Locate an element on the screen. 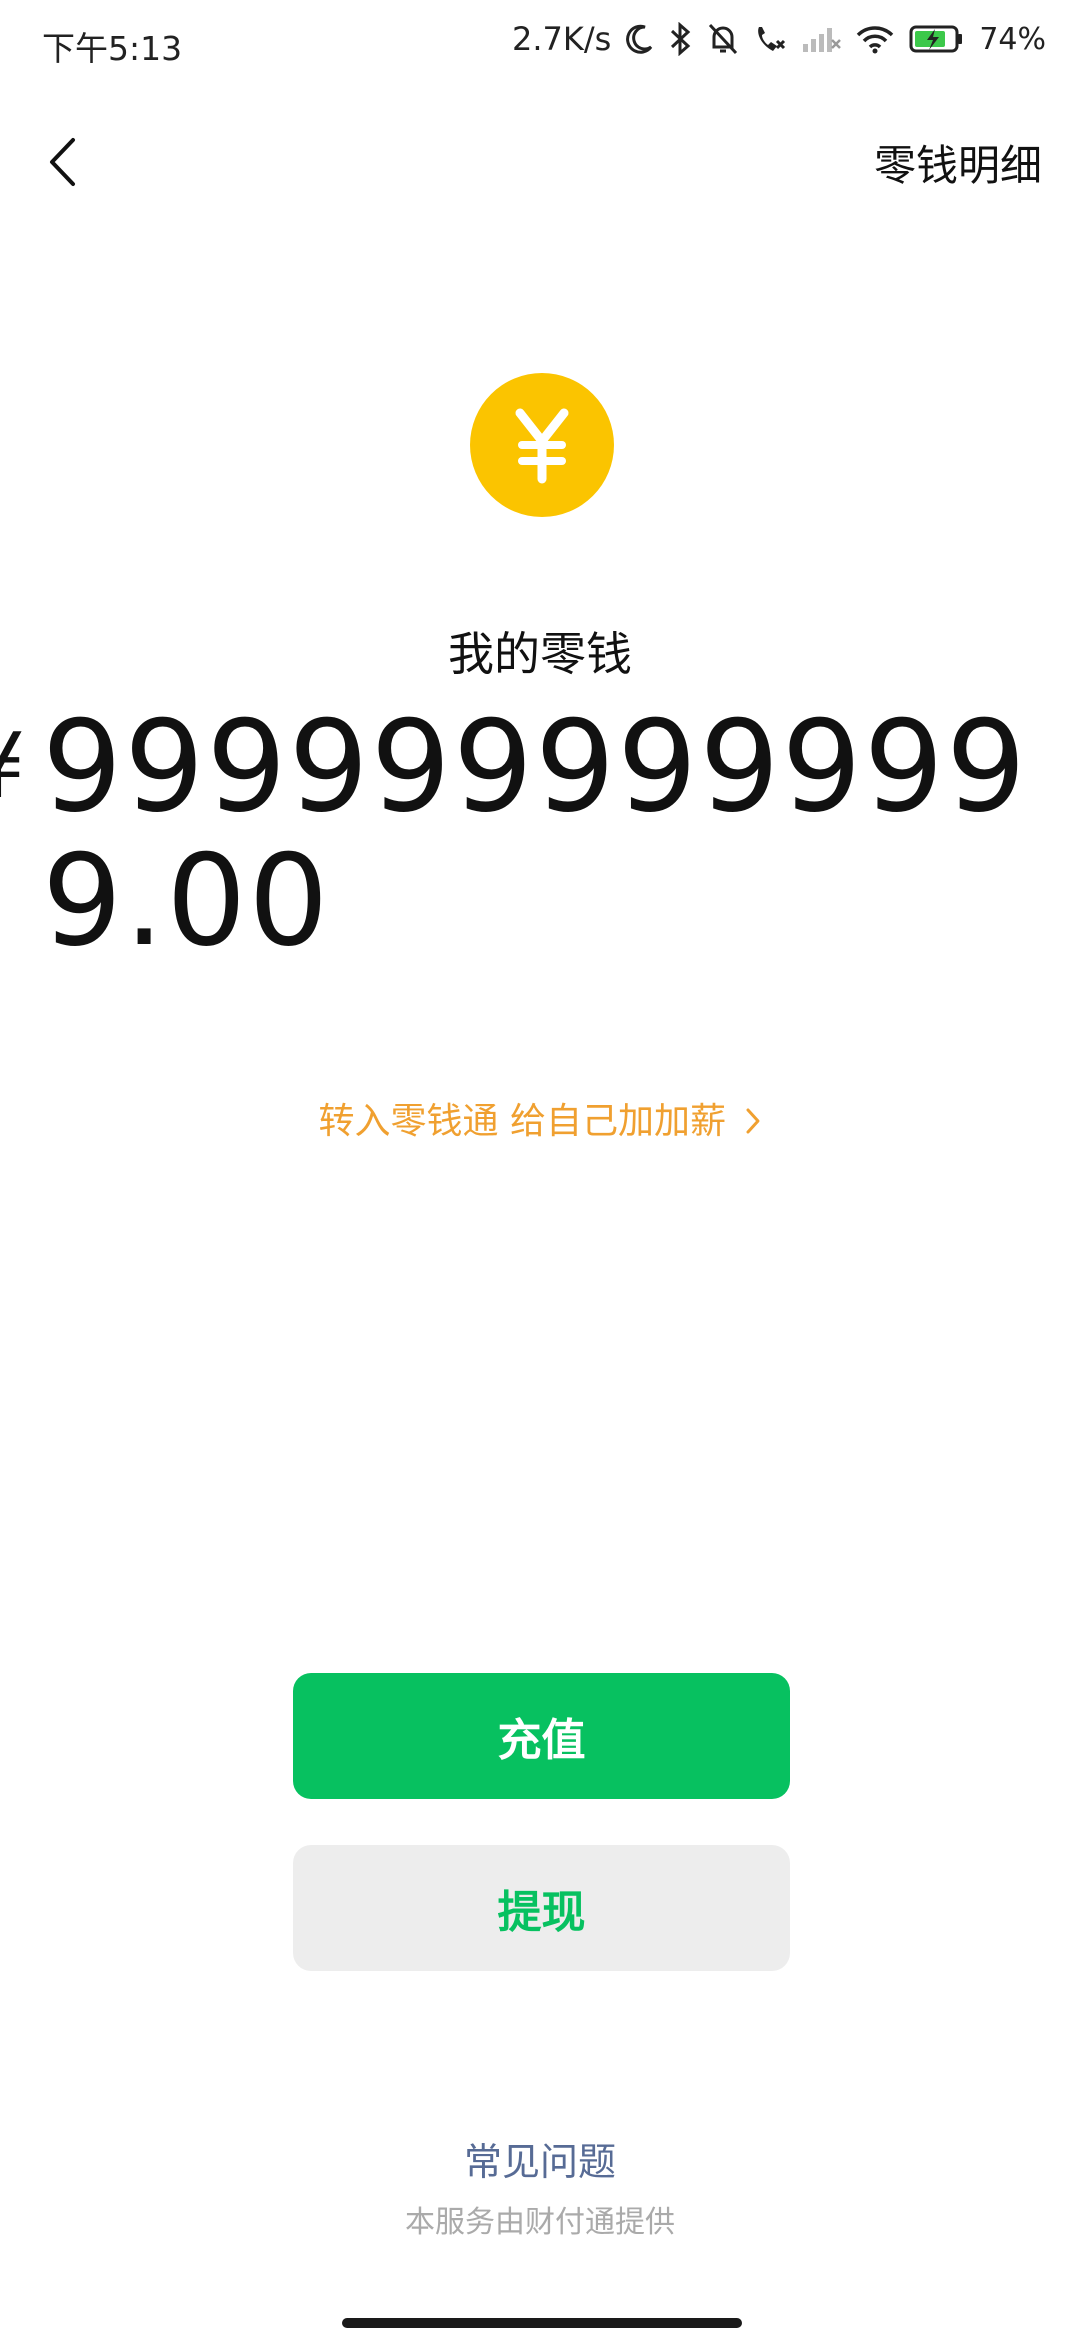 The width and height of the screenshot is (1080, 2340). balance-amount-container: 9999999999999.00 is located at coordinates (557, 834).